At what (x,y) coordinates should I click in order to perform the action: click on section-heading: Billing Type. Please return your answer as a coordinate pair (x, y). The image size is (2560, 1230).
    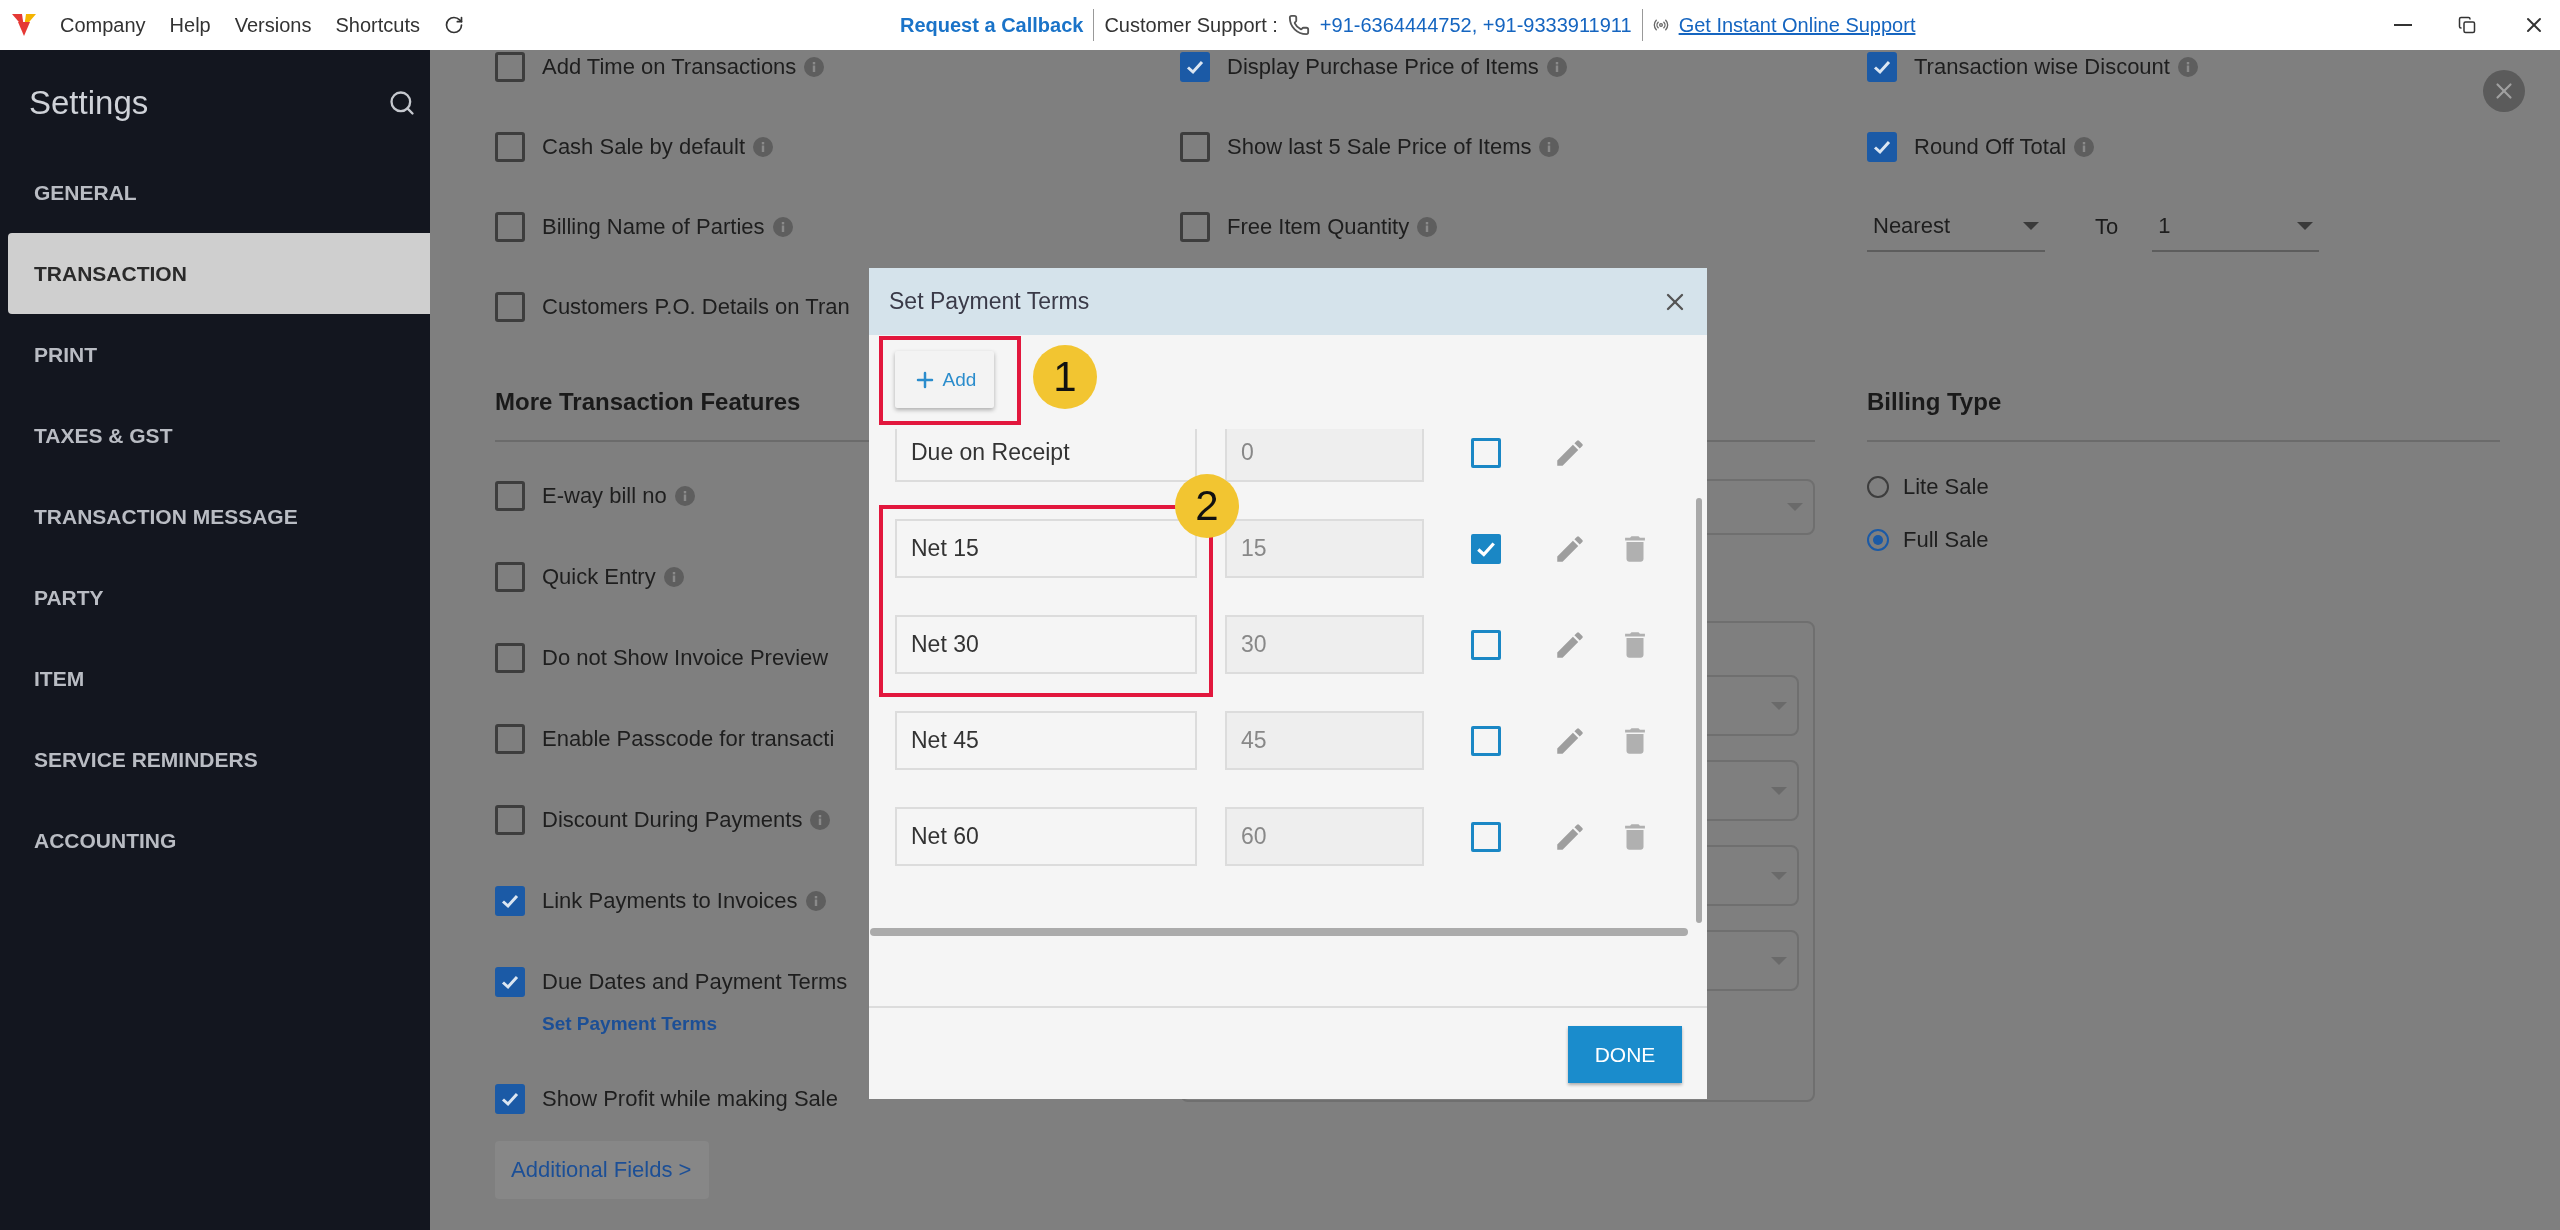
    Looking at the image, I should click on (1934, 401).